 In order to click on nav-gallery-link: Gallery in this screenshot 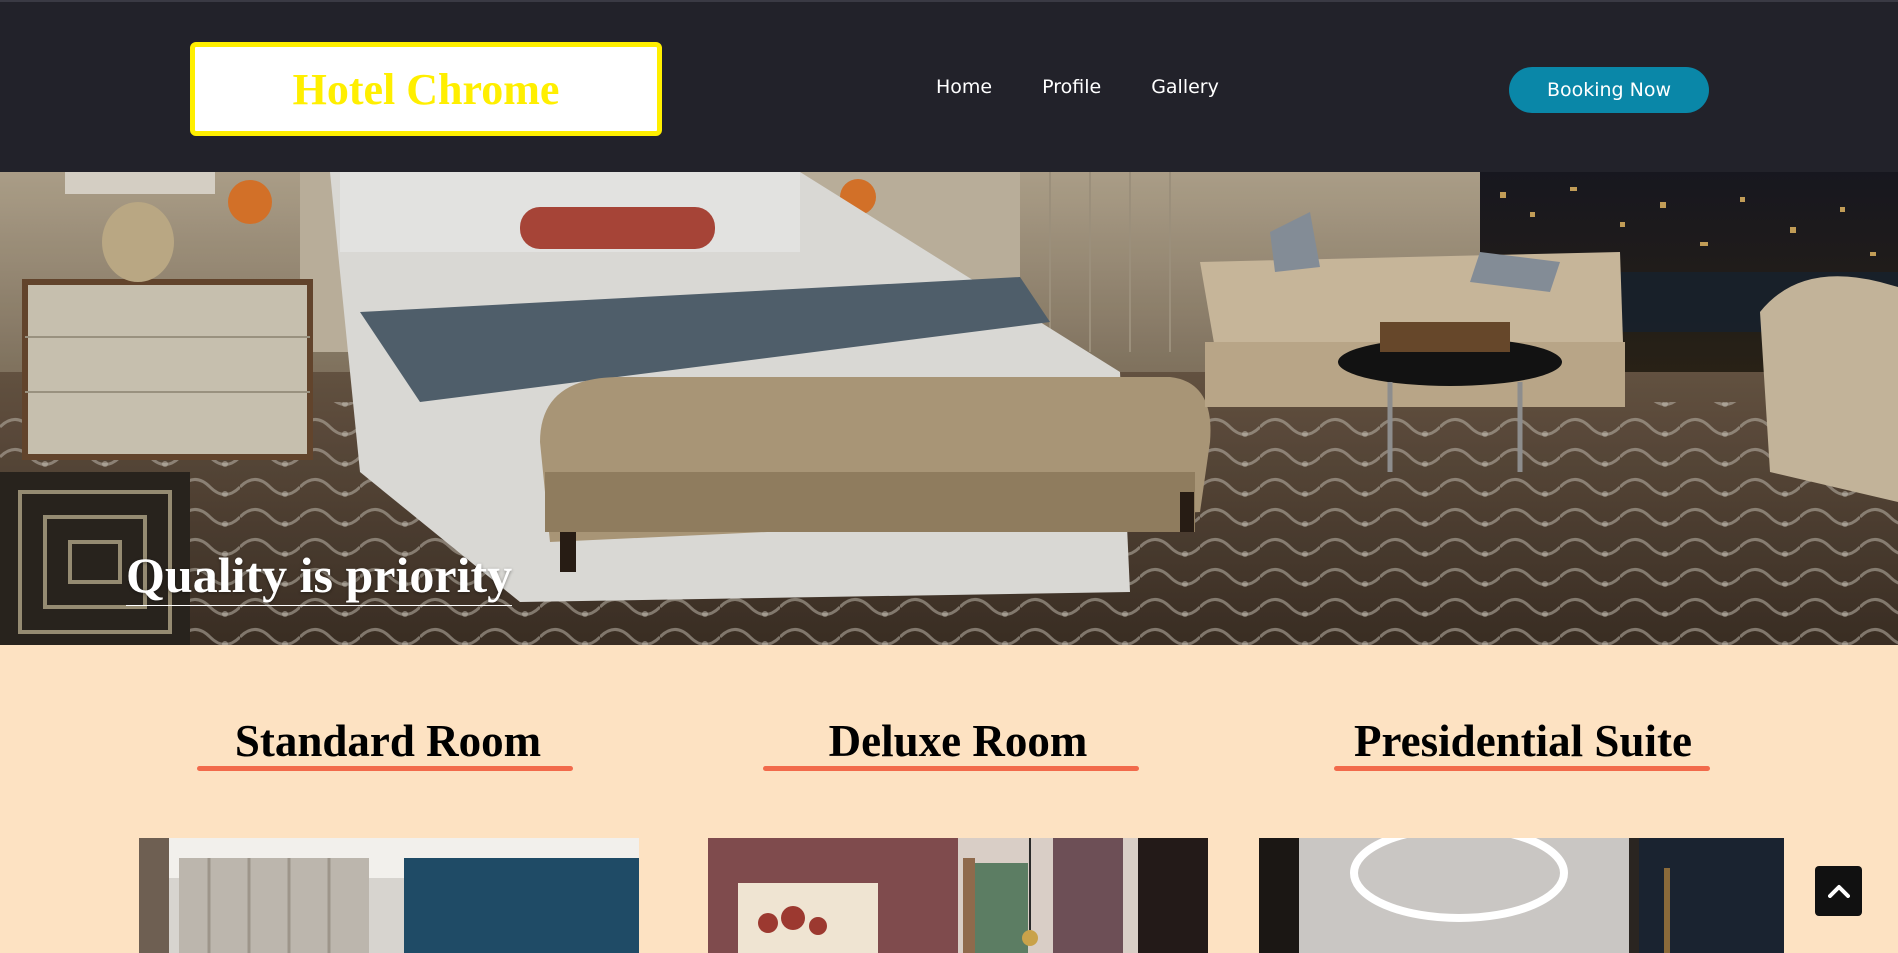, I will do `click(1185, 87)`.